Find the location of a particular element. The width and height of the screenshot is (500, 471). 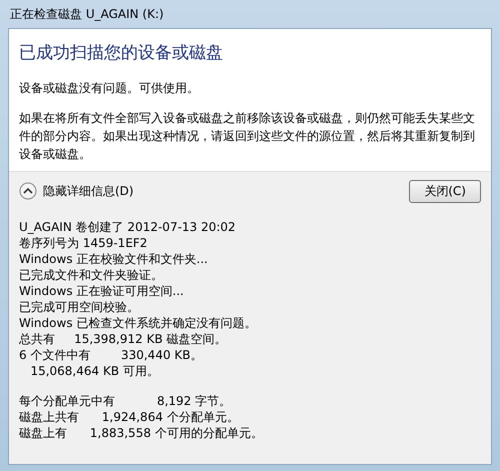

chevron-icon is located at coordinates (28, 191).